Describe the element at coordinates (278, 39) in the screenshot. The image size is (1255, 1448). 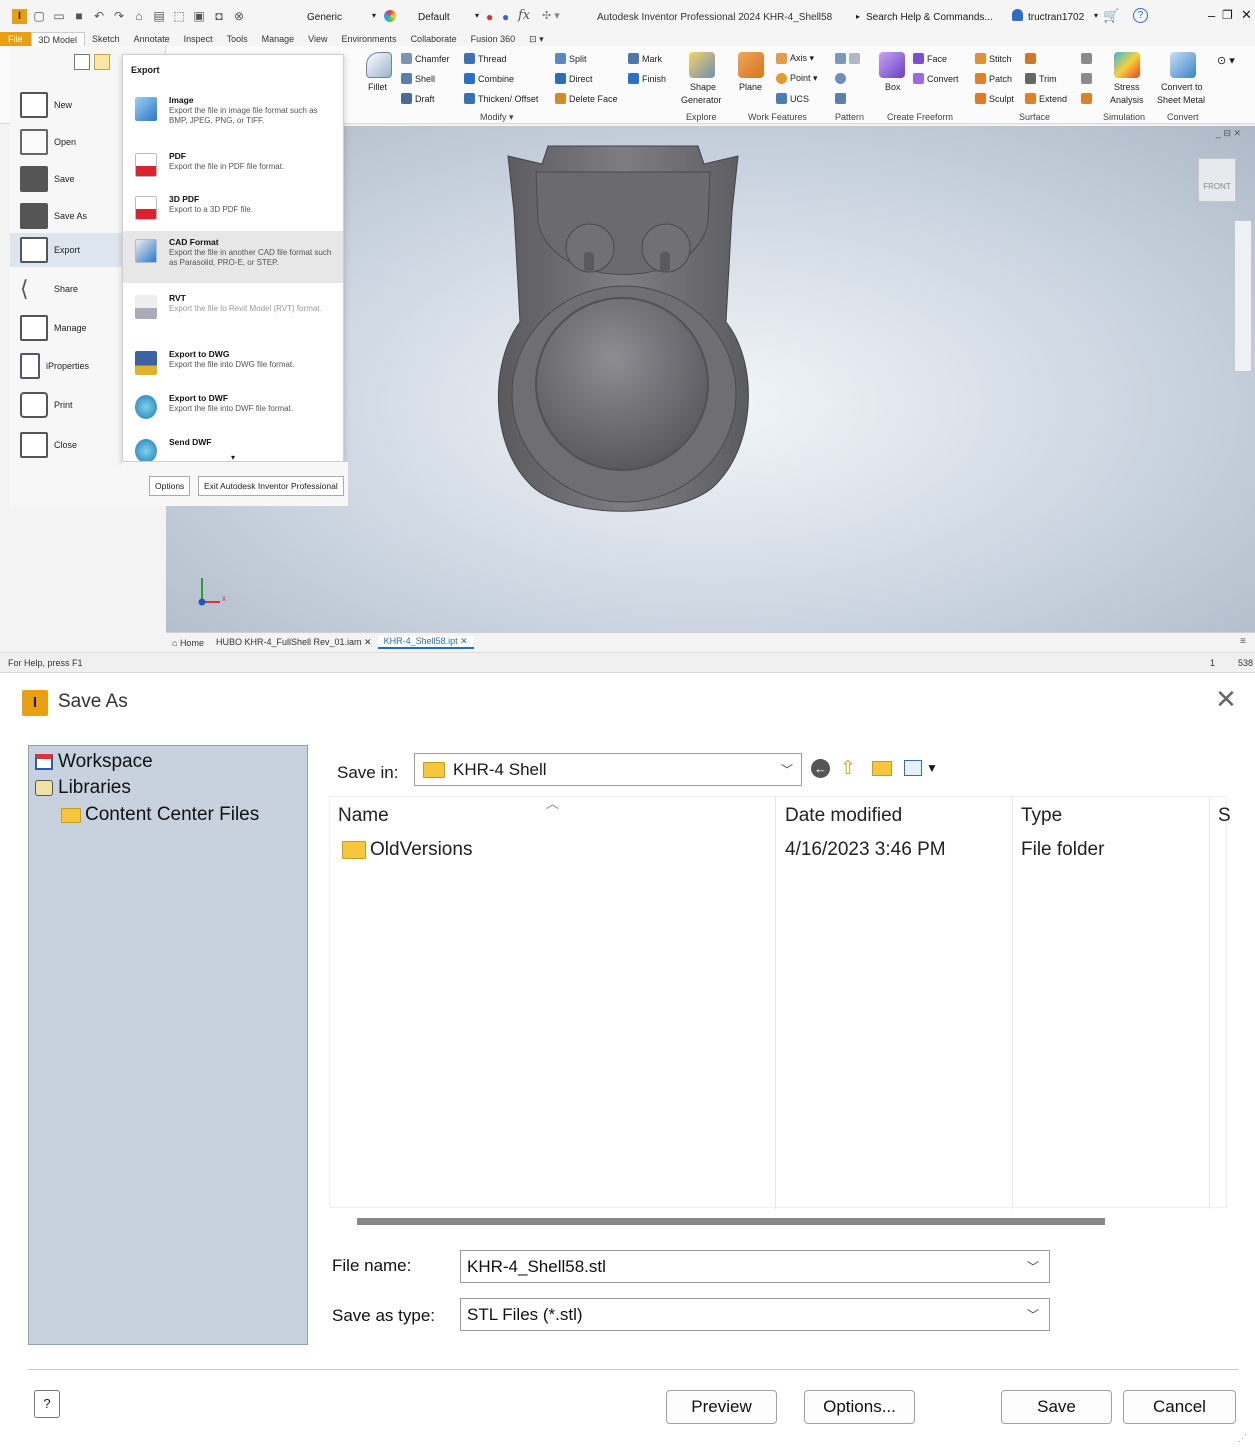
I see `tab-manage: Manage` at that location.